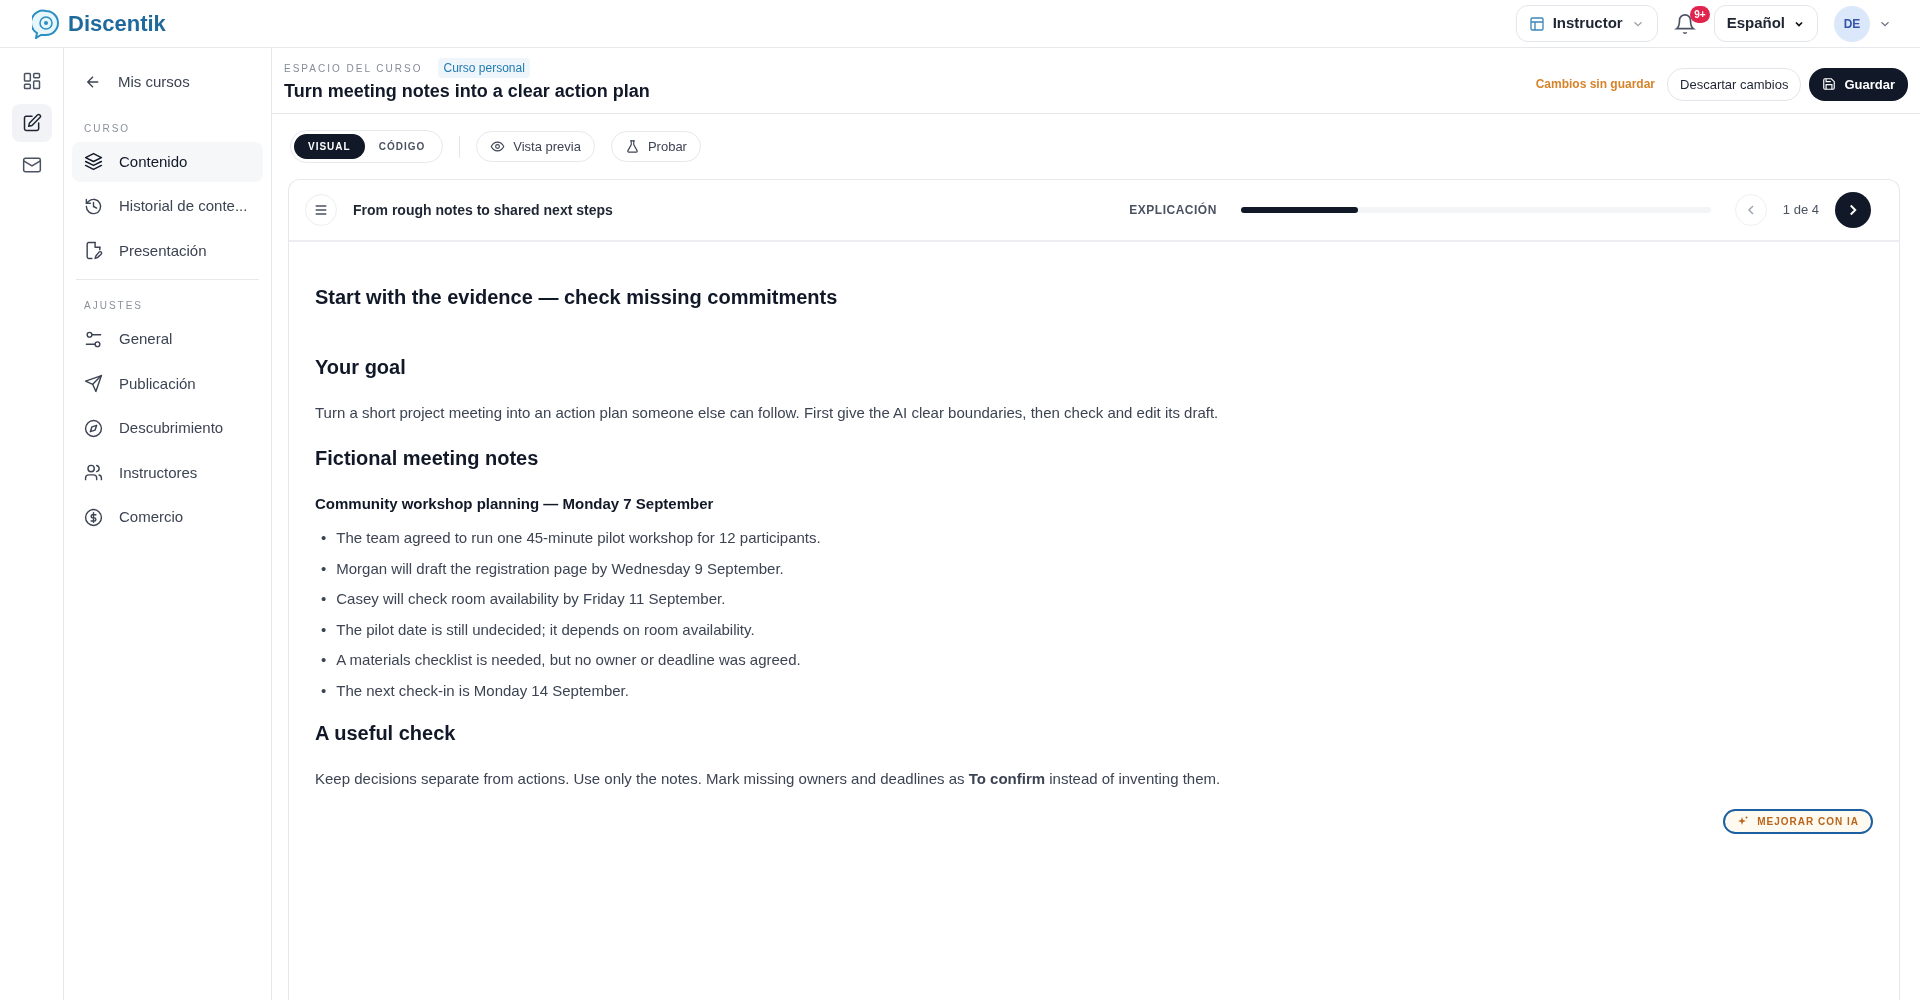  I want to click on language-select: Español, so click(1765, 23).